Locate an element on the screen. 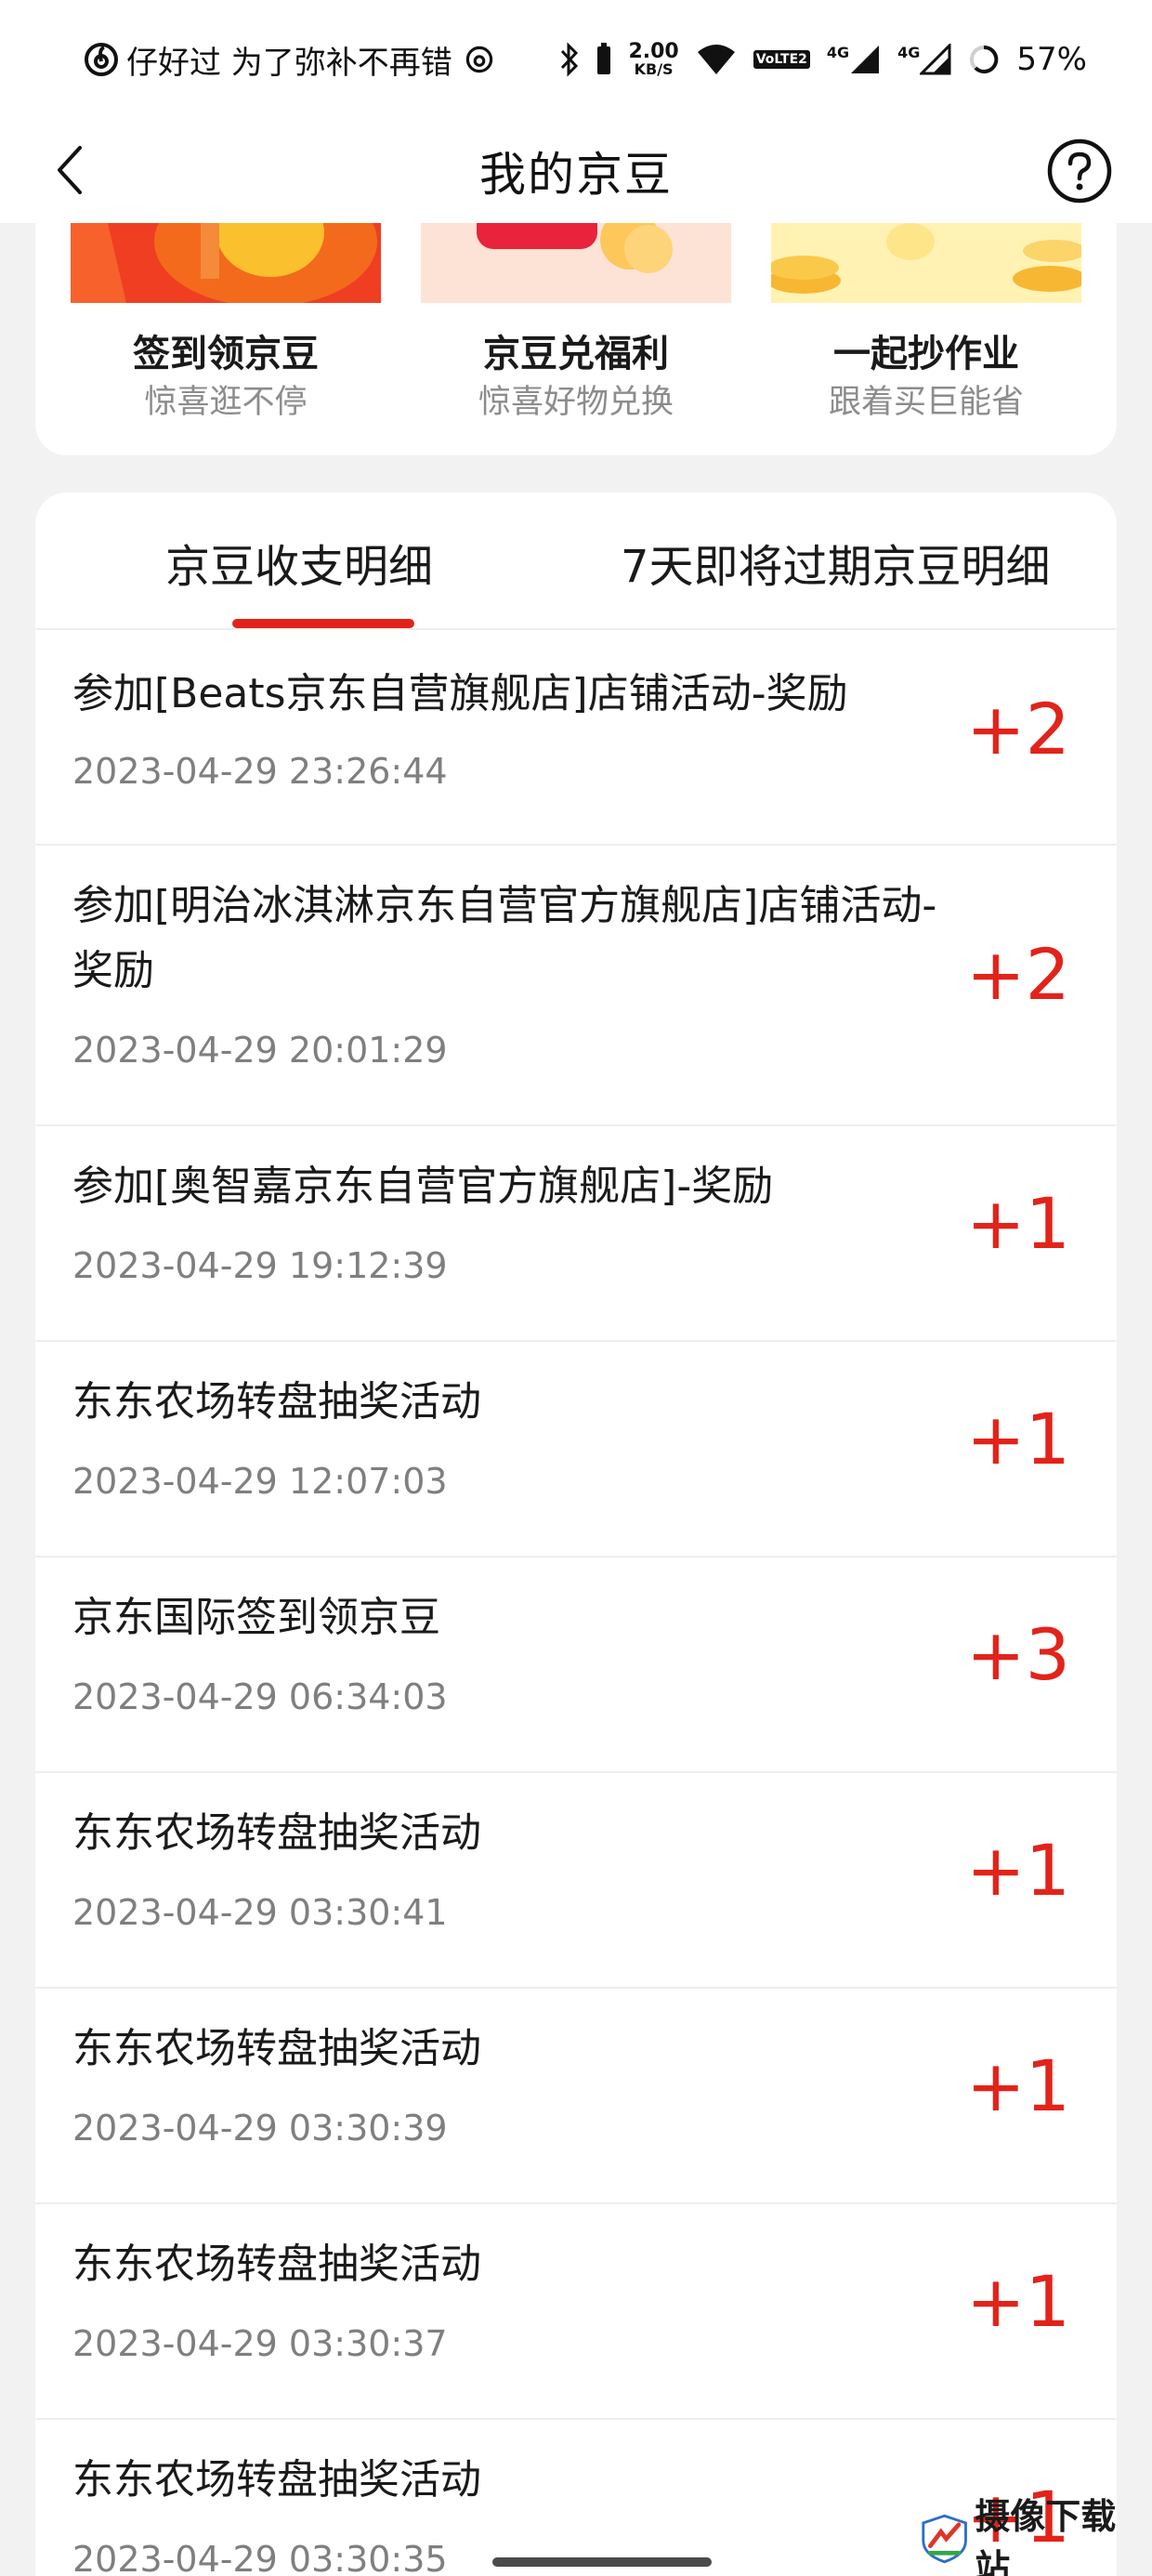  activity-sign-in-image is located at coordinates (226, 263).